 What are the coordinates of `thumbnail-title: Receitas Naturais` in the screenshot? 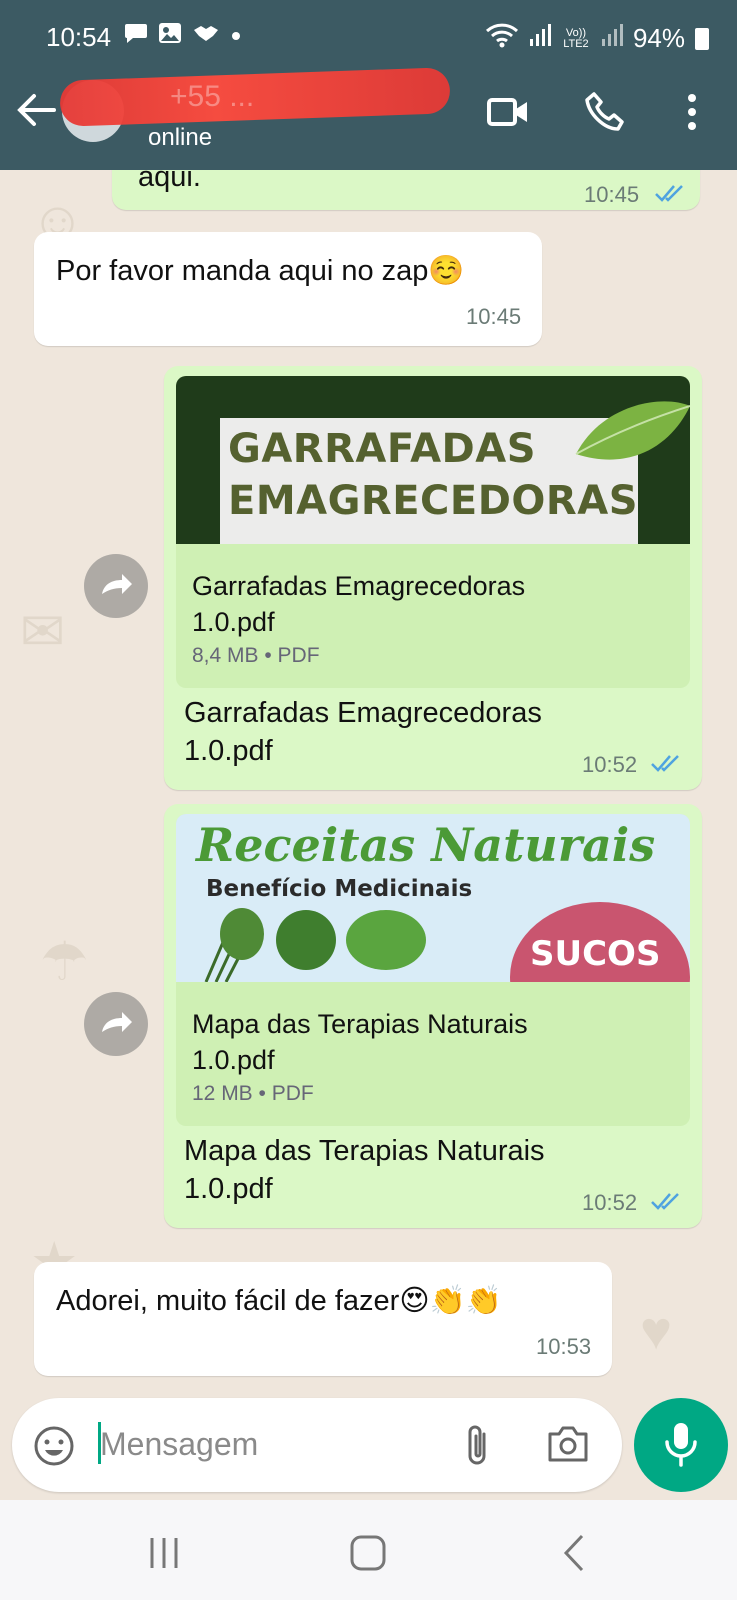 It's located at (426, 845).